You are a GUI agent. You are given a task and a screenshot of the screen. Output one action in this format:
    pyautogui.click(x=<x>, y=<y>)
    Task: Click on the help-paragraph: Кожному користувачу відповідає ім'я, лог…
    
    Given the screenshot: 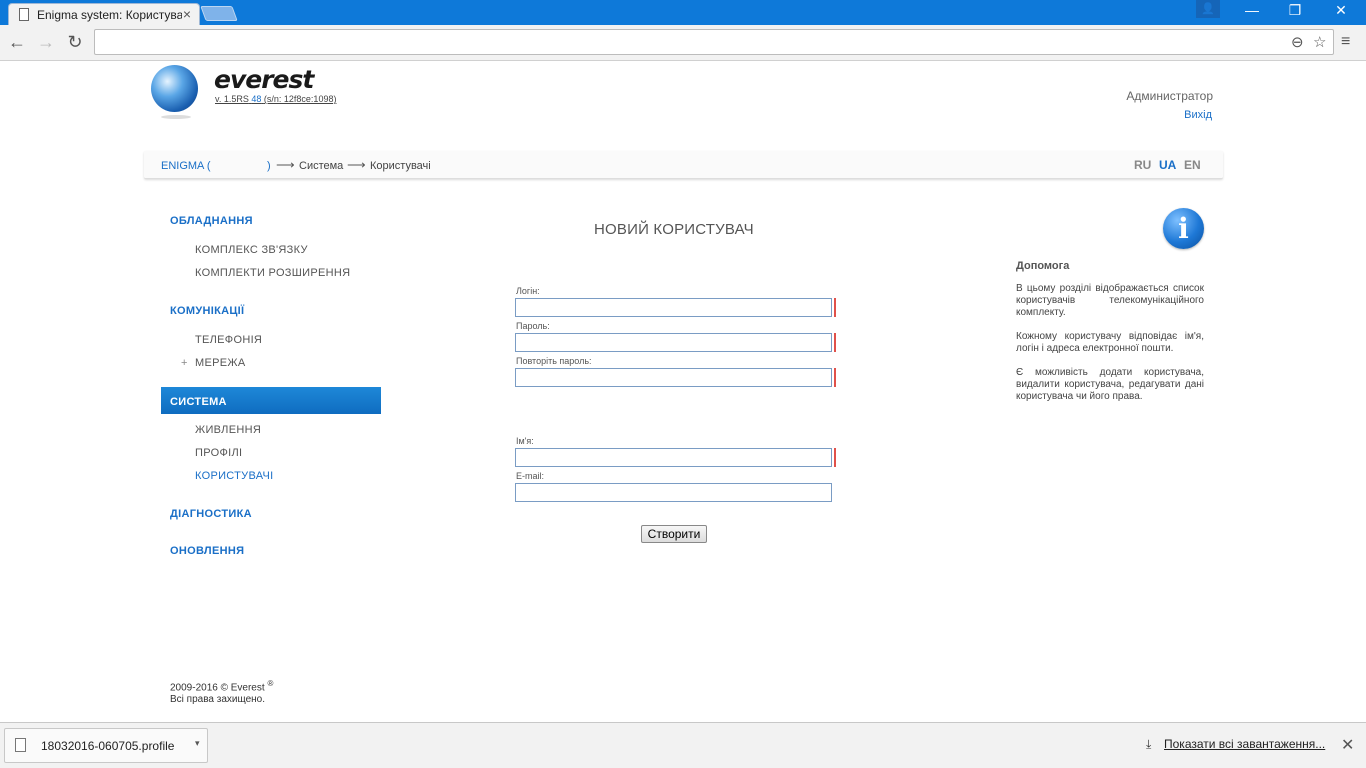 What is the action you would take?
    pyautogui.click(x=1110, y=342)
    